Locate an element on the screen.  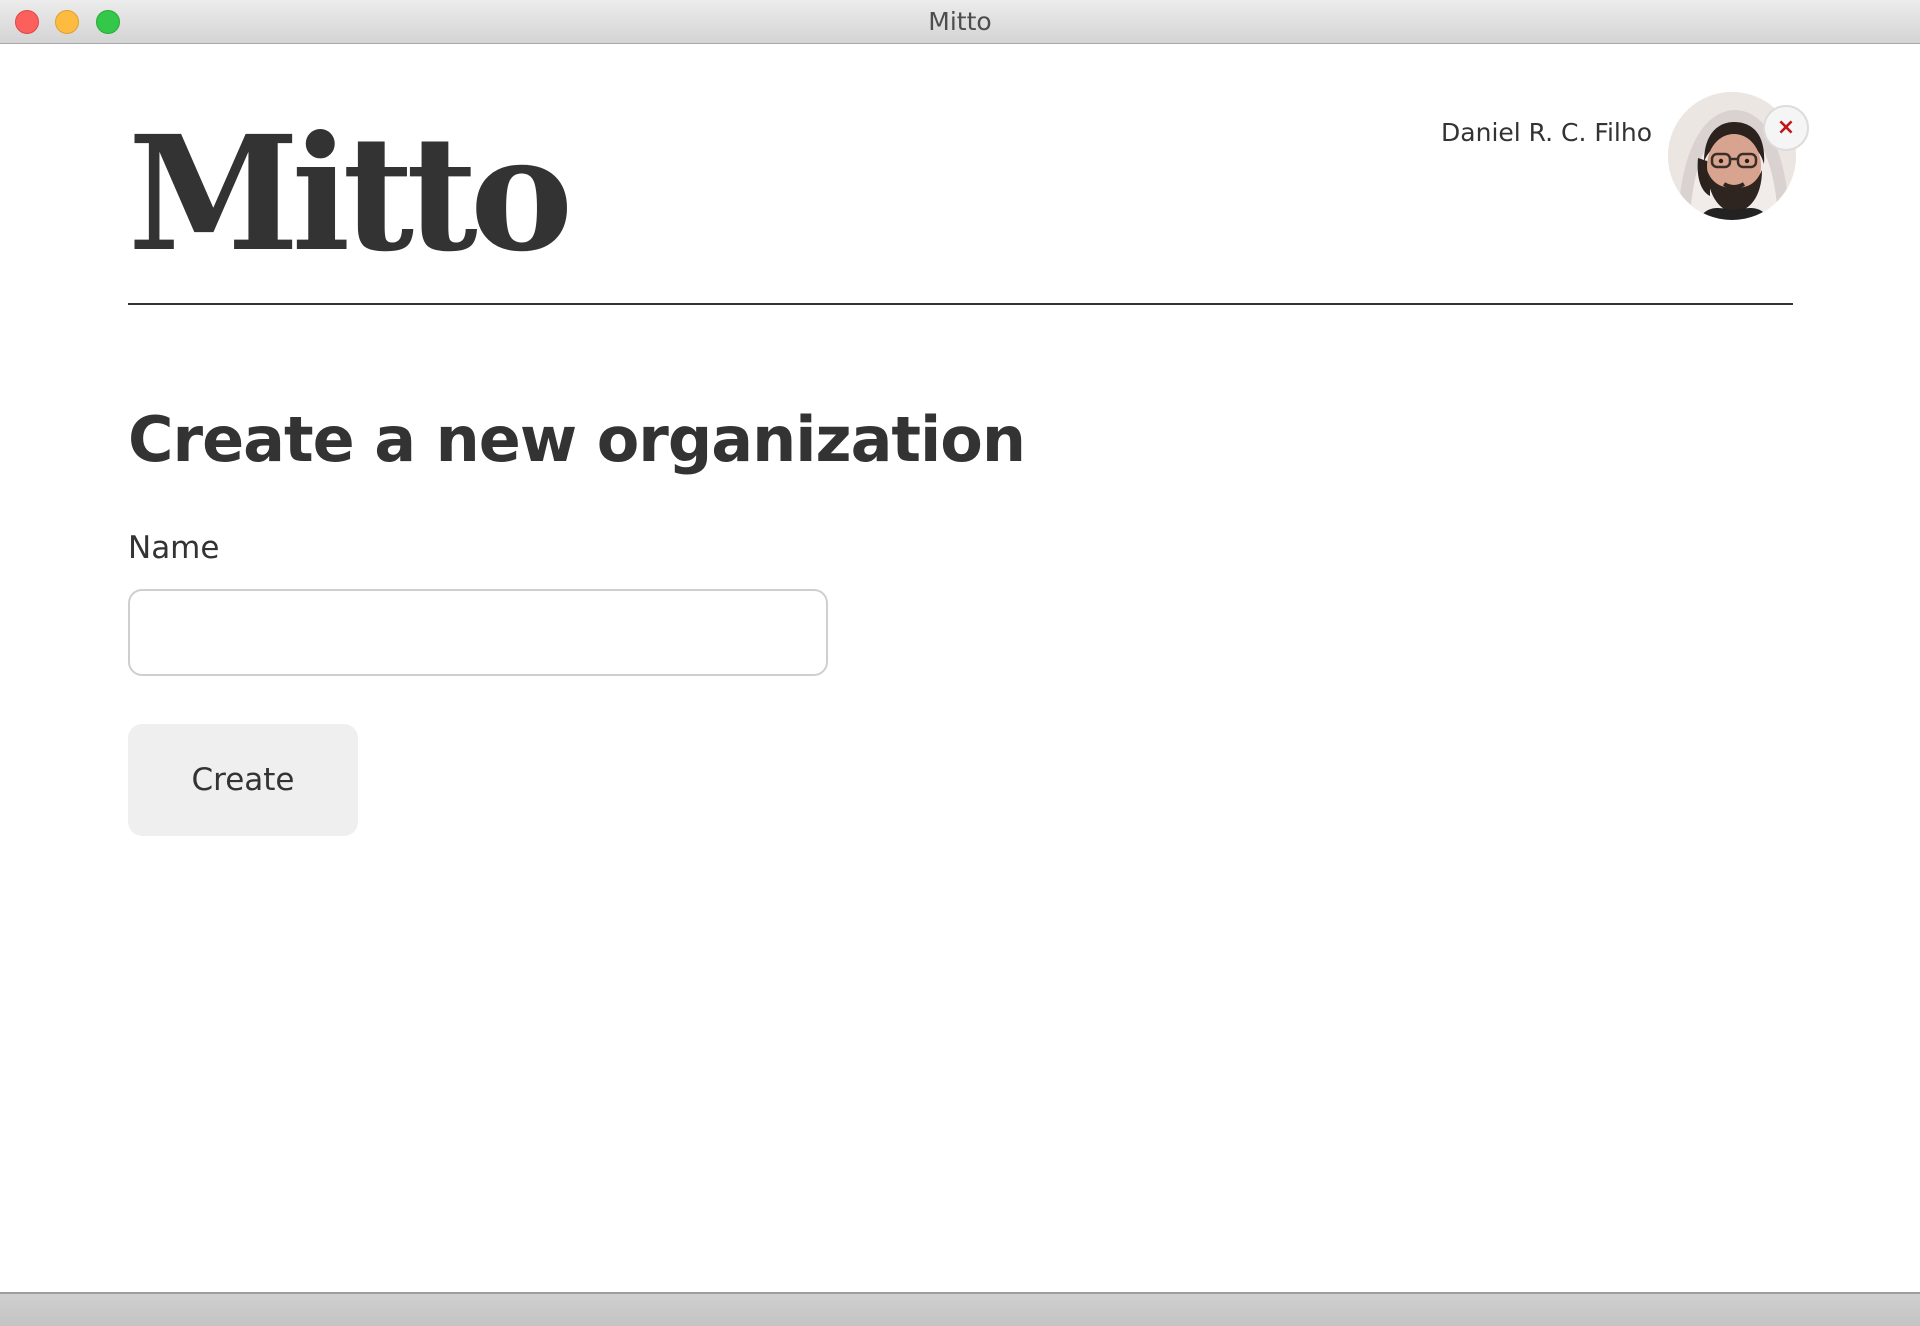
window-title: Mitto is located at coordinates (960, 21).